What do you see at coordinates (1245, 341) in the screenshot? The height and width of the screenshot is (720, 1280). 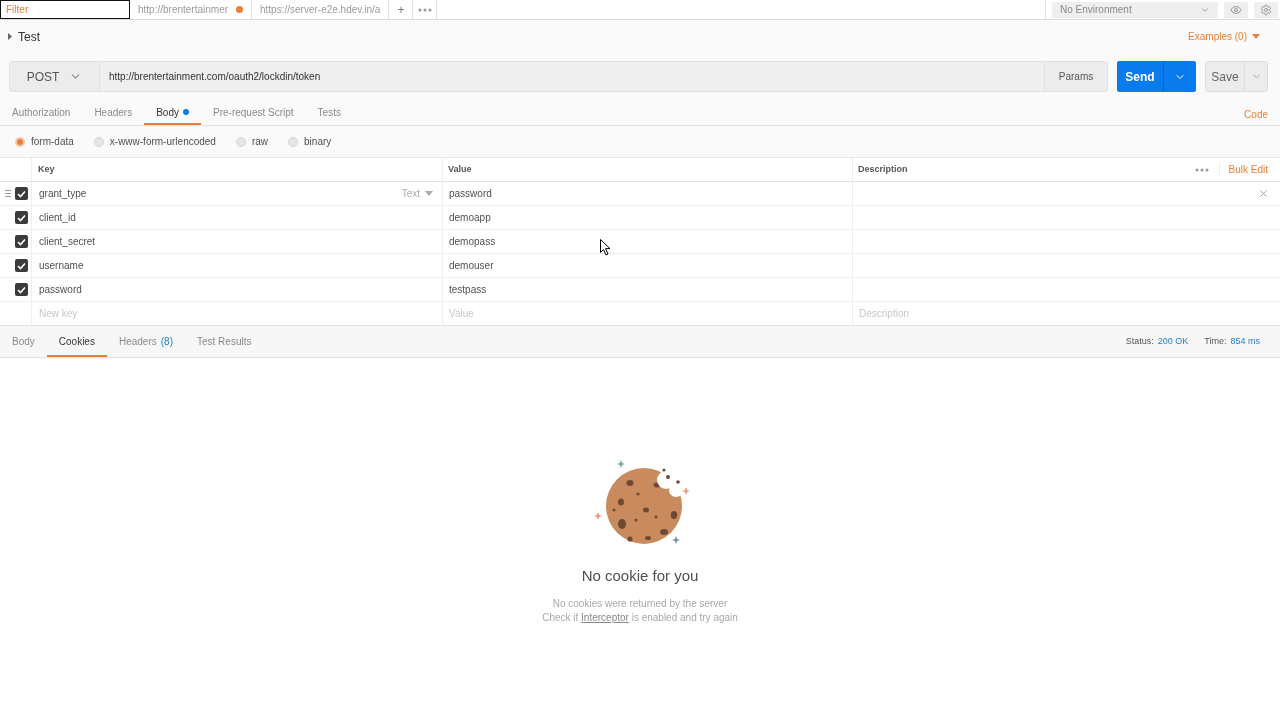 I see `time-value: 854 ms` at bounding box center [1245, 341].